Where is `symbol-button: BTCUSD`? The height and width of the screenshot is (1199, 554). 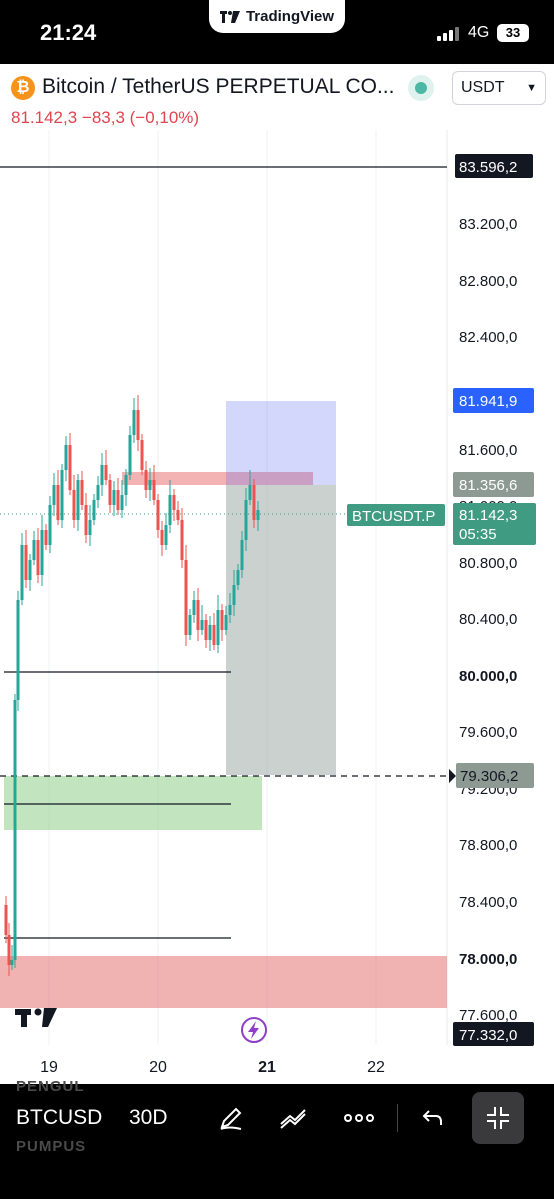 symbol-button: BTCUSD is located at coordinates (59, 1118).